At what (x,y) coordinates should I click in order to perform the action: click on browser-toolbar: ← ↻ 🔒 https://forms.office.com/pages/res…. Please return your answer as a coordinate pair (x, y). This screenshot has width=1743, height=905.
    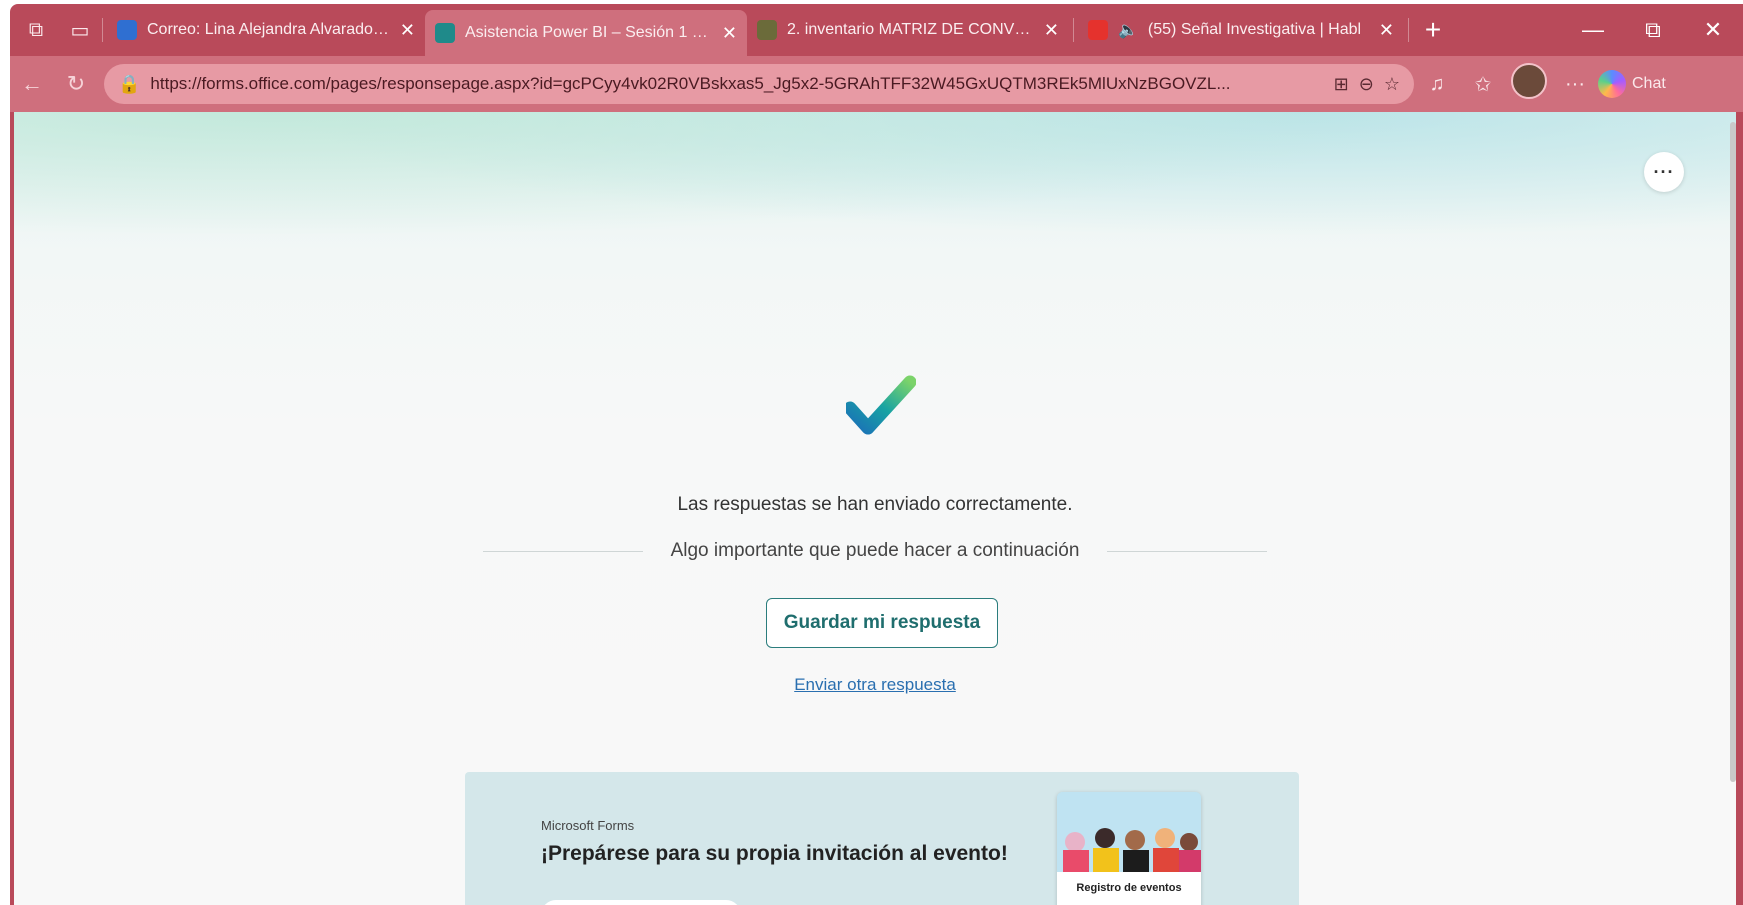
    Looking at the image, I should click on (876, 84).